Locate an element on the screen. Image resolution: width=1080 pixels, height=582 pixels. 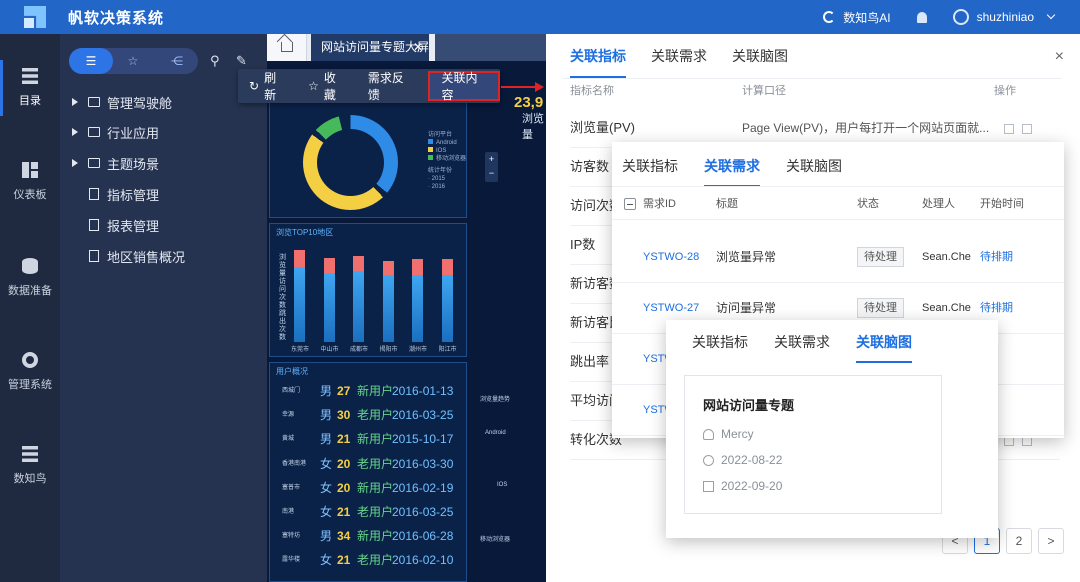
select-all-checkbox is located at coordinates (630, 204).